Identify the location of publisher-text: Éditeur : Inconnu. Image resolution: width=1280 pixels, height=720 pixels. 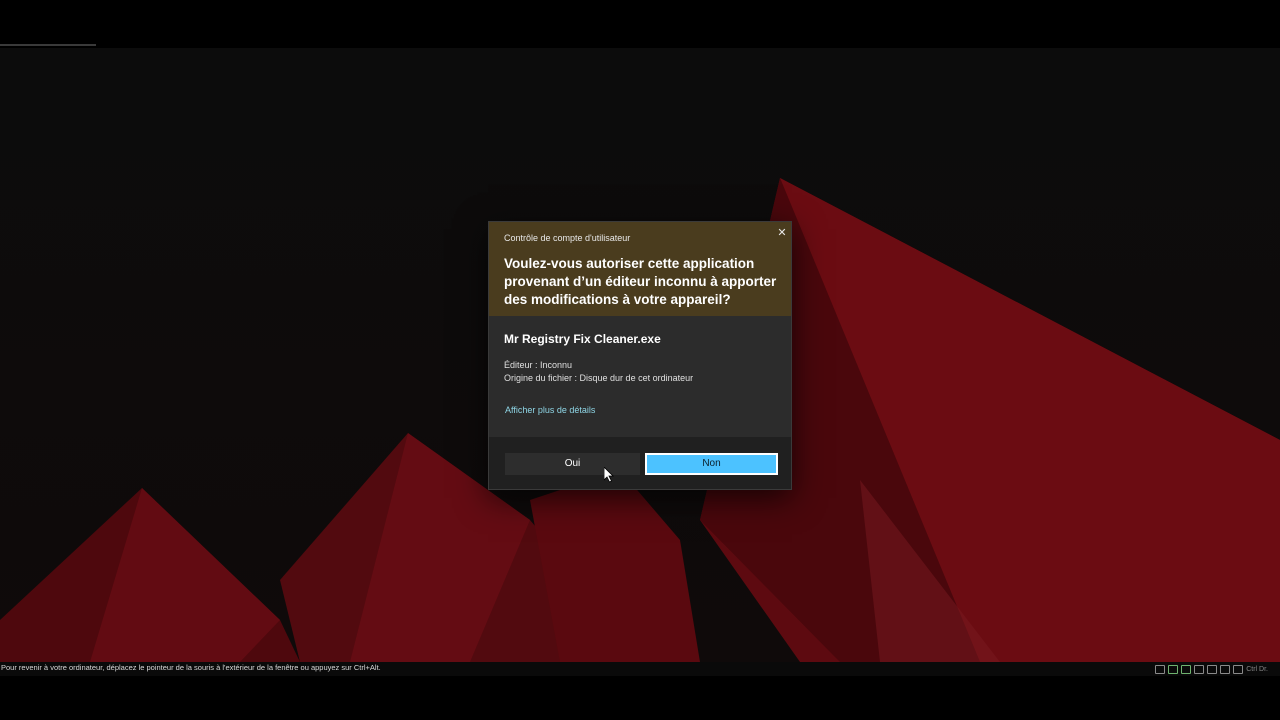
(538, 365).